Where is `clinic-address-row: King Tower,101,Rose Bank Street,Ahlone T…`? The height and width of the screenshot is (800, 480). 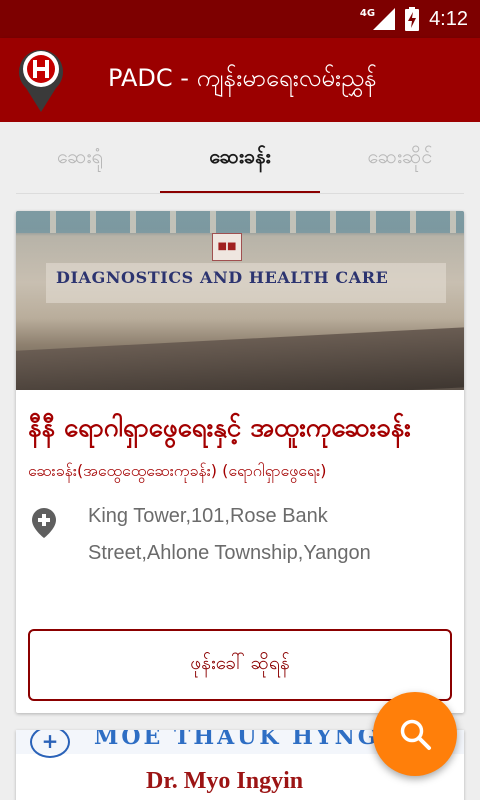
clinic-address-row: King Tower,101,Rose Bank Street,Ahlone T… is located at coordinates (240, 536).